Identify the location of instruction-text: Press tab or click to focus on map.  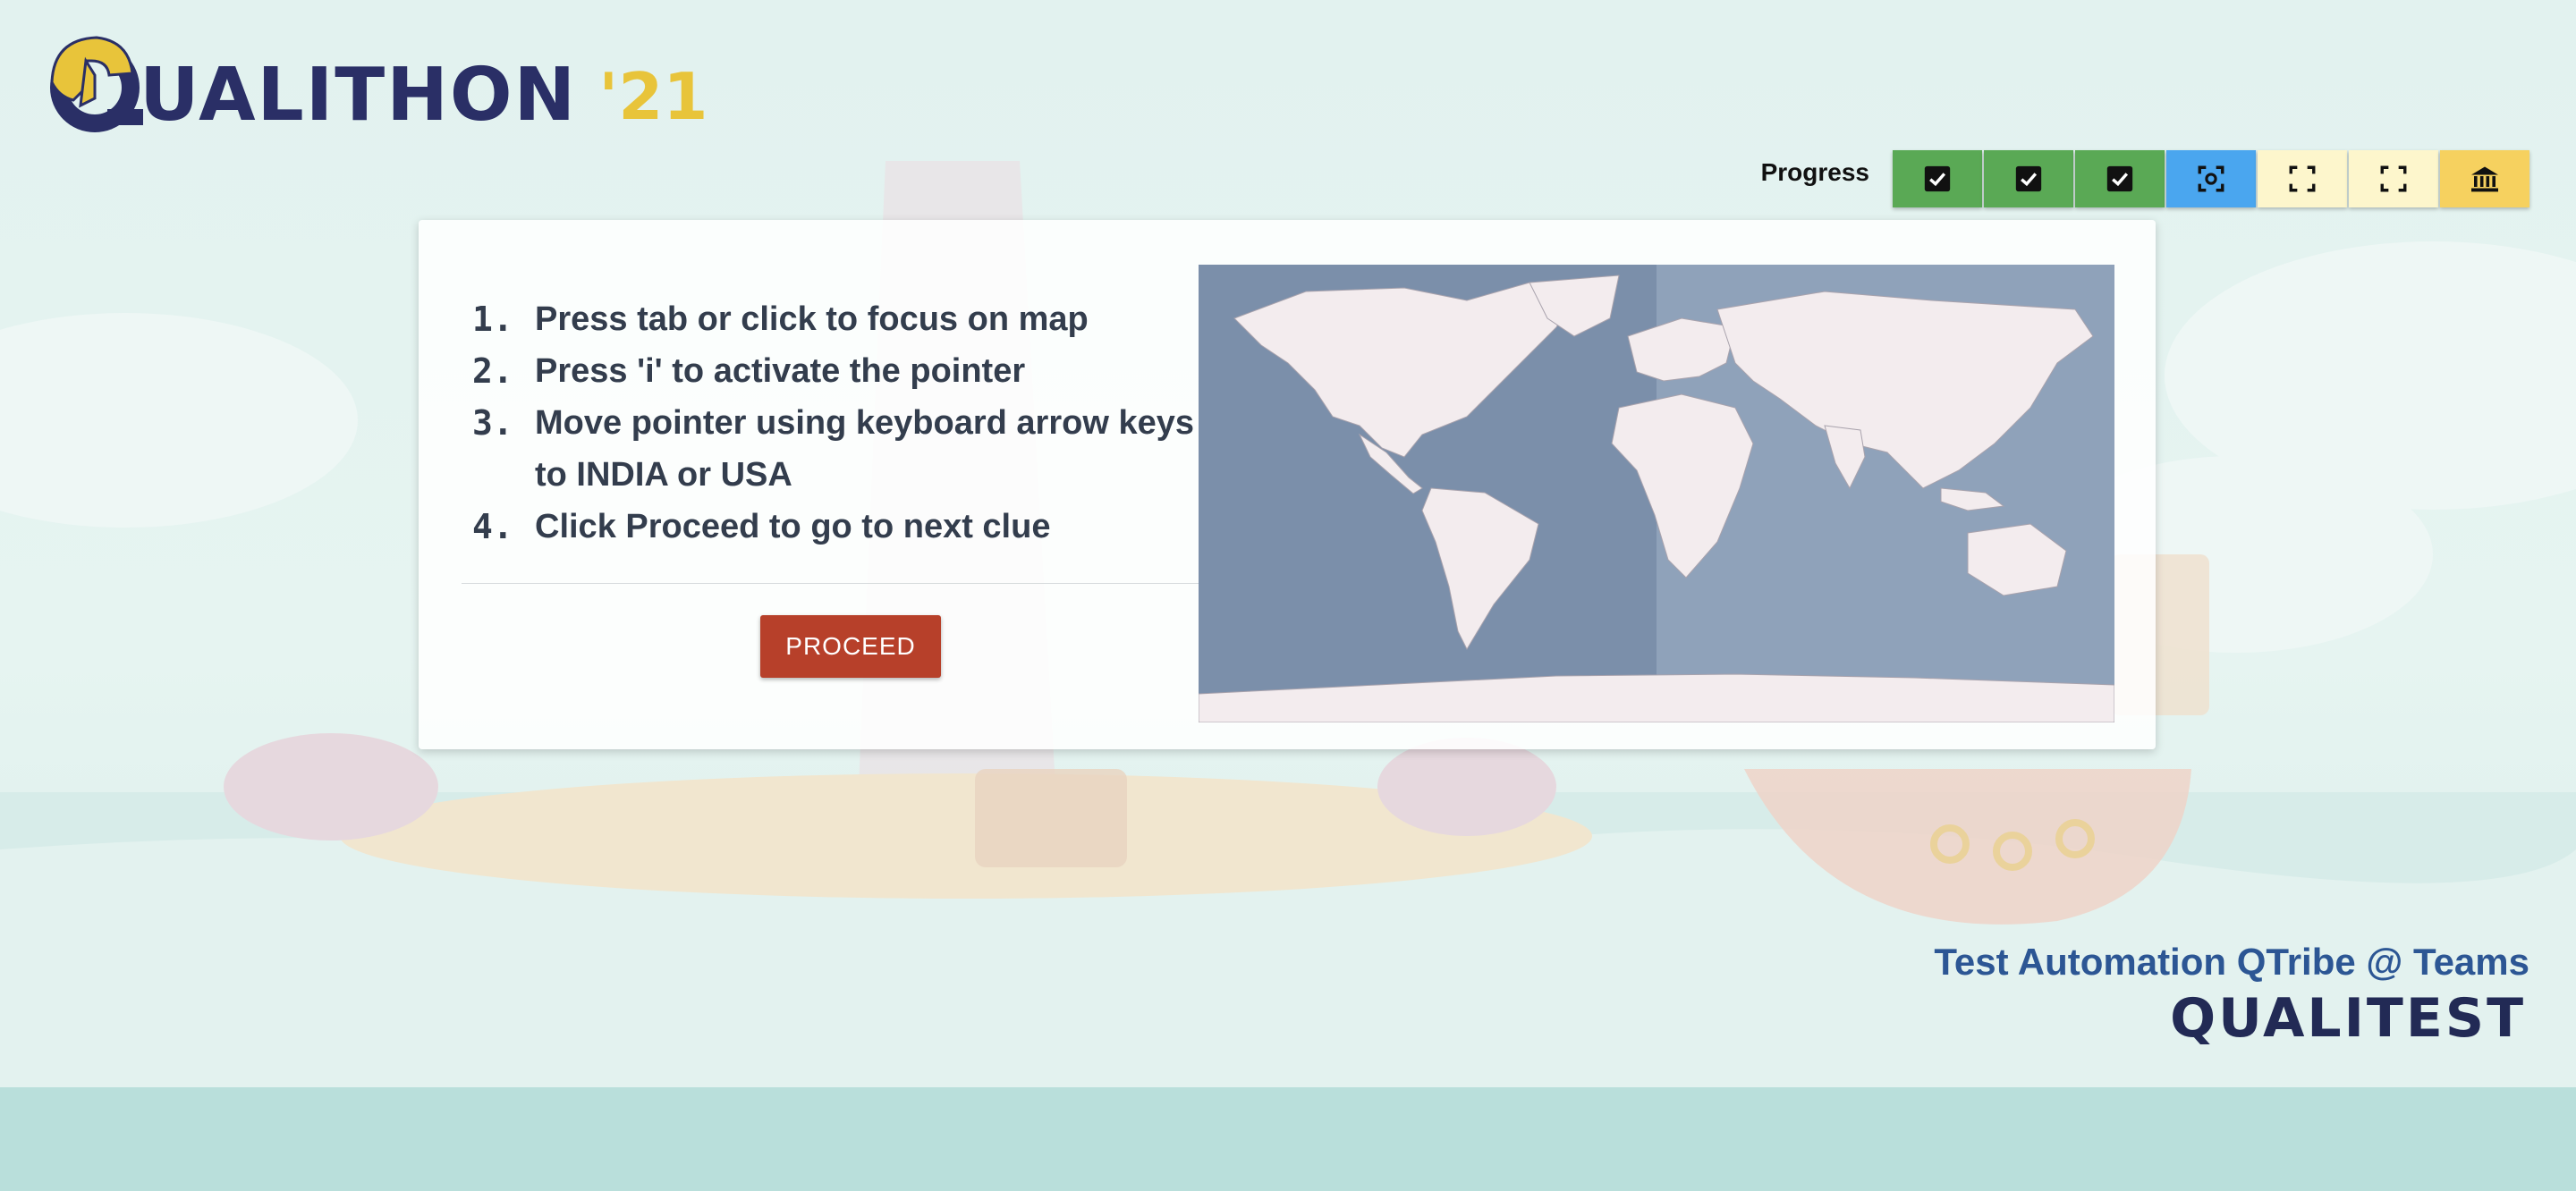
(812, 319).